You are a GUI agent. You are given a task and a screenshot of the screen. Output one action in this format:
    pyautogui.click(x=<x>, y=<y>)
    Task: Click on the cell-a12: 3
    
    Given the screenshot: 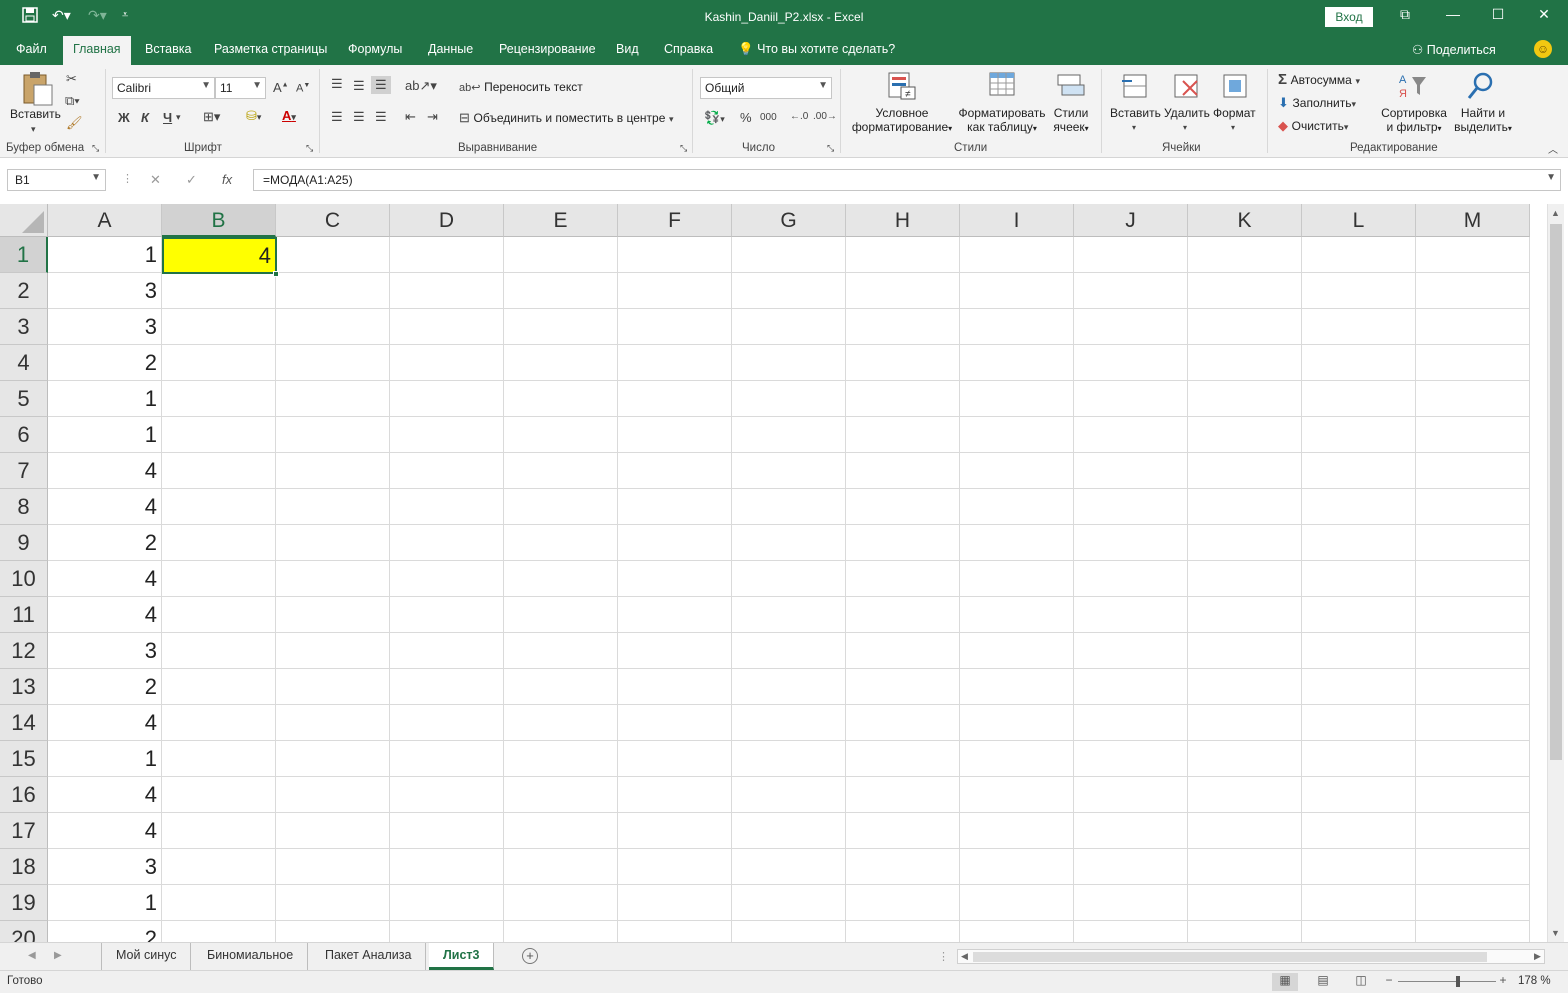 What is the action you would take?
    pyautogui.click(x=105, y=651)
    